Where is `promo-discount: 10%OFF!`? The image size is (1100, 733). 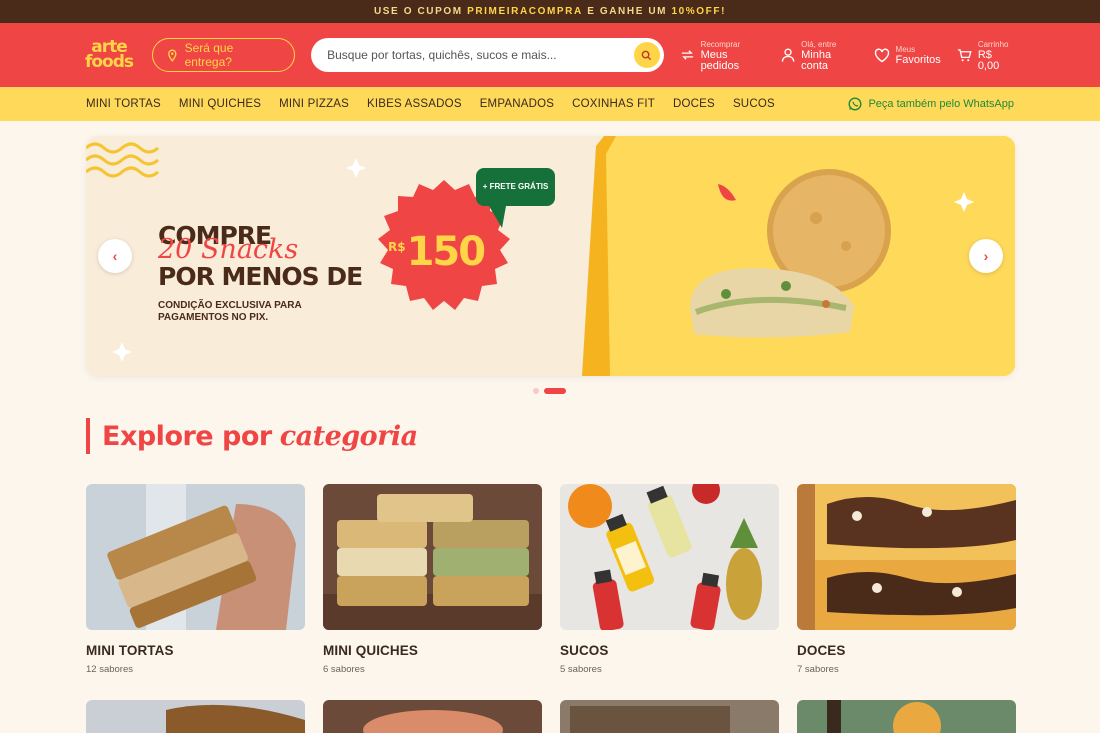 promo-discount: 10%OFF! is located at coordinates (699, 11).